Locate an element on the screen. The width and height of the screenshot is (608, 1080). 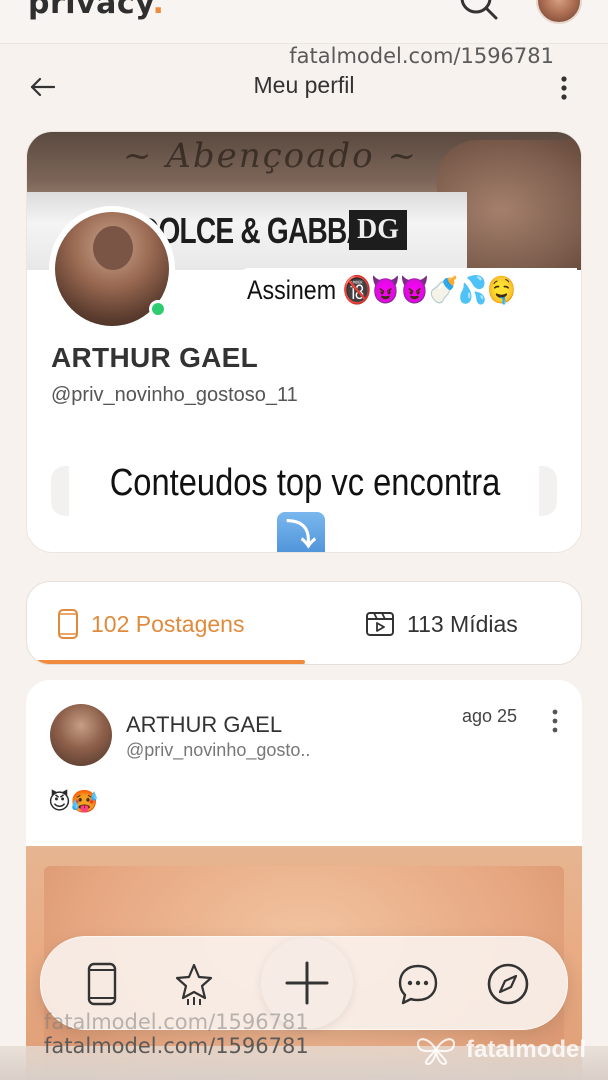
profile-tabs: 102 Postagens 113 Mídias is located at coordinates (304, 623).